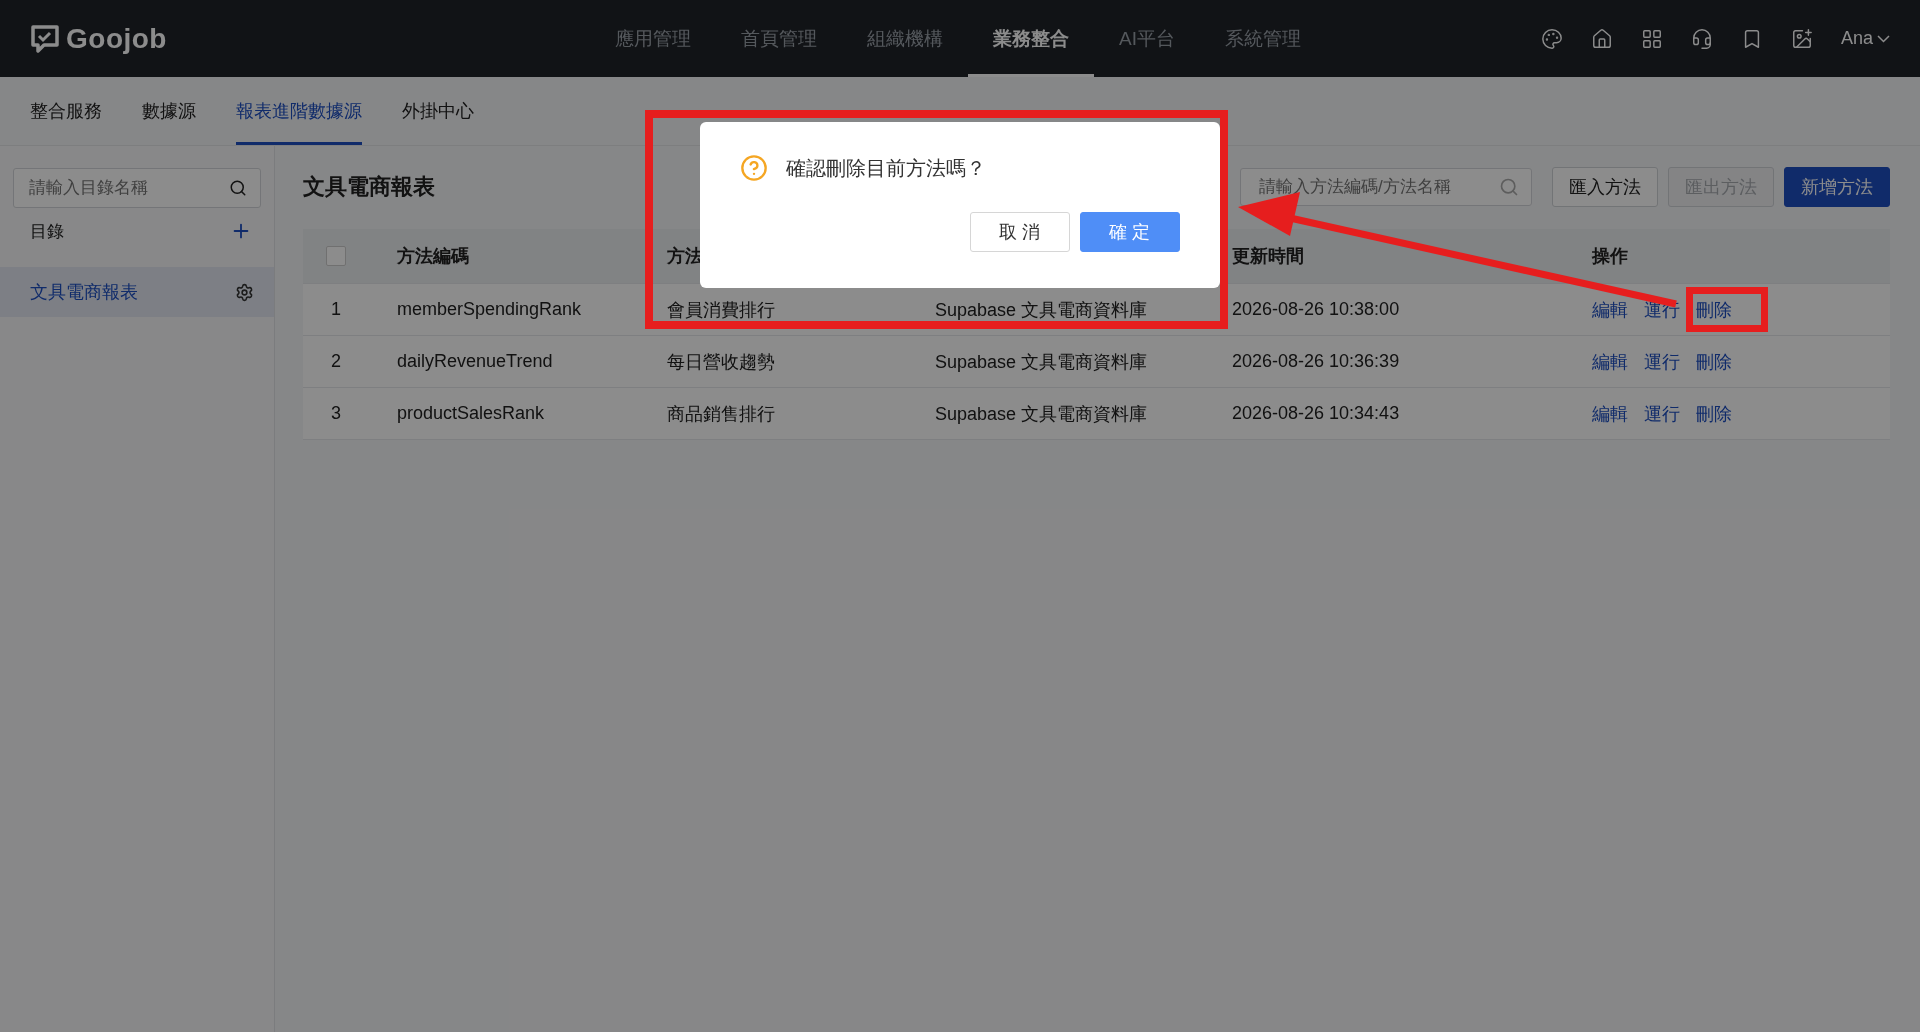 The image size is (1920, 1032). Describe the element at coordinates (475, 361) in the screenshot. I see `table-cell-text: dailyRevenueTrend` at that location.